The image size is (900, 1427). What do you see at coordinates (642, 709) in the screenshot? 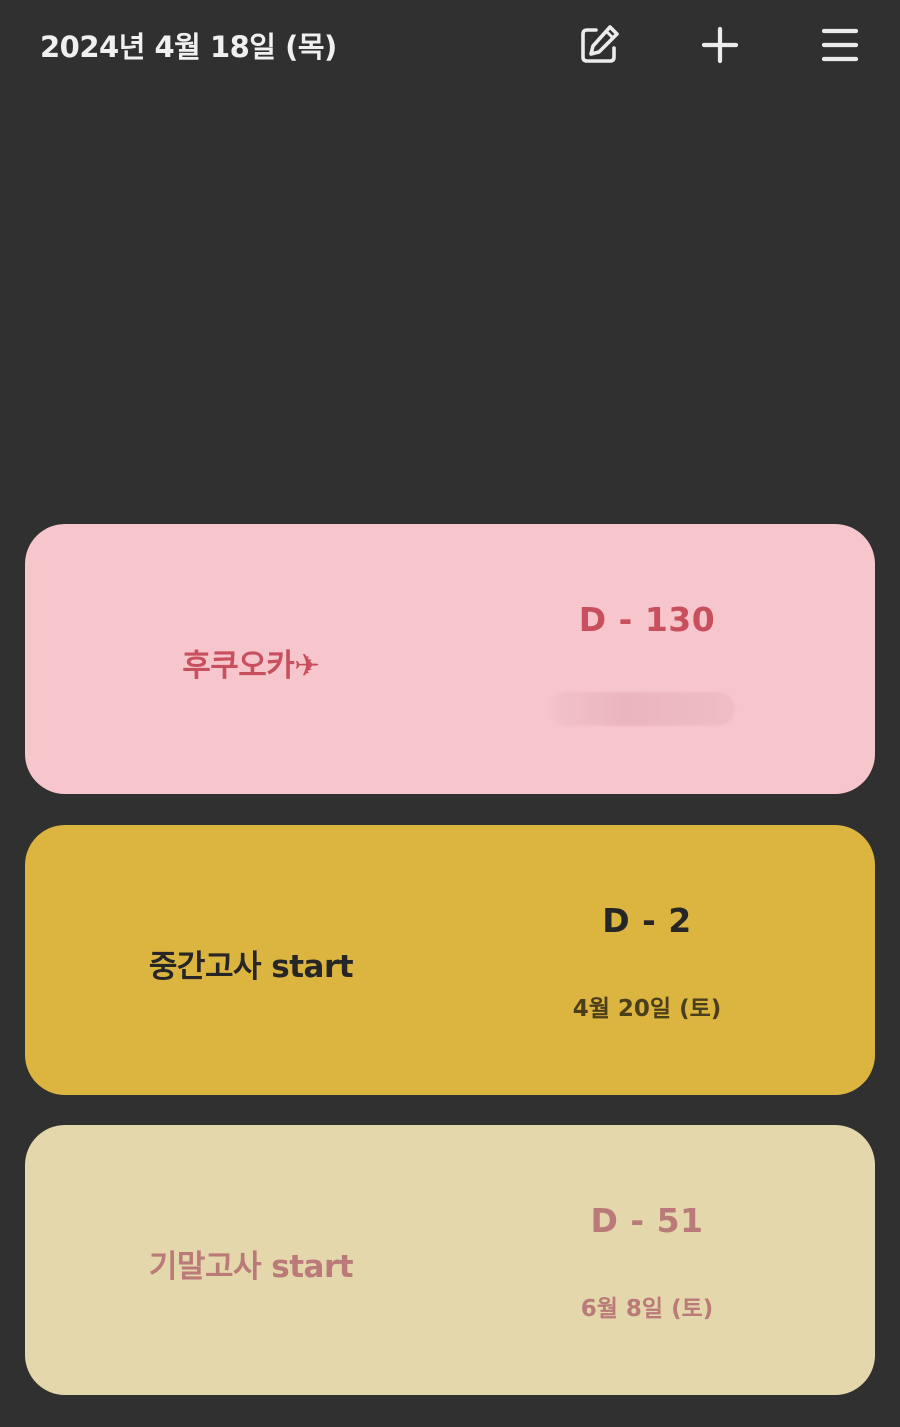
I see `blurred-date` at bounding box center [642, 709].